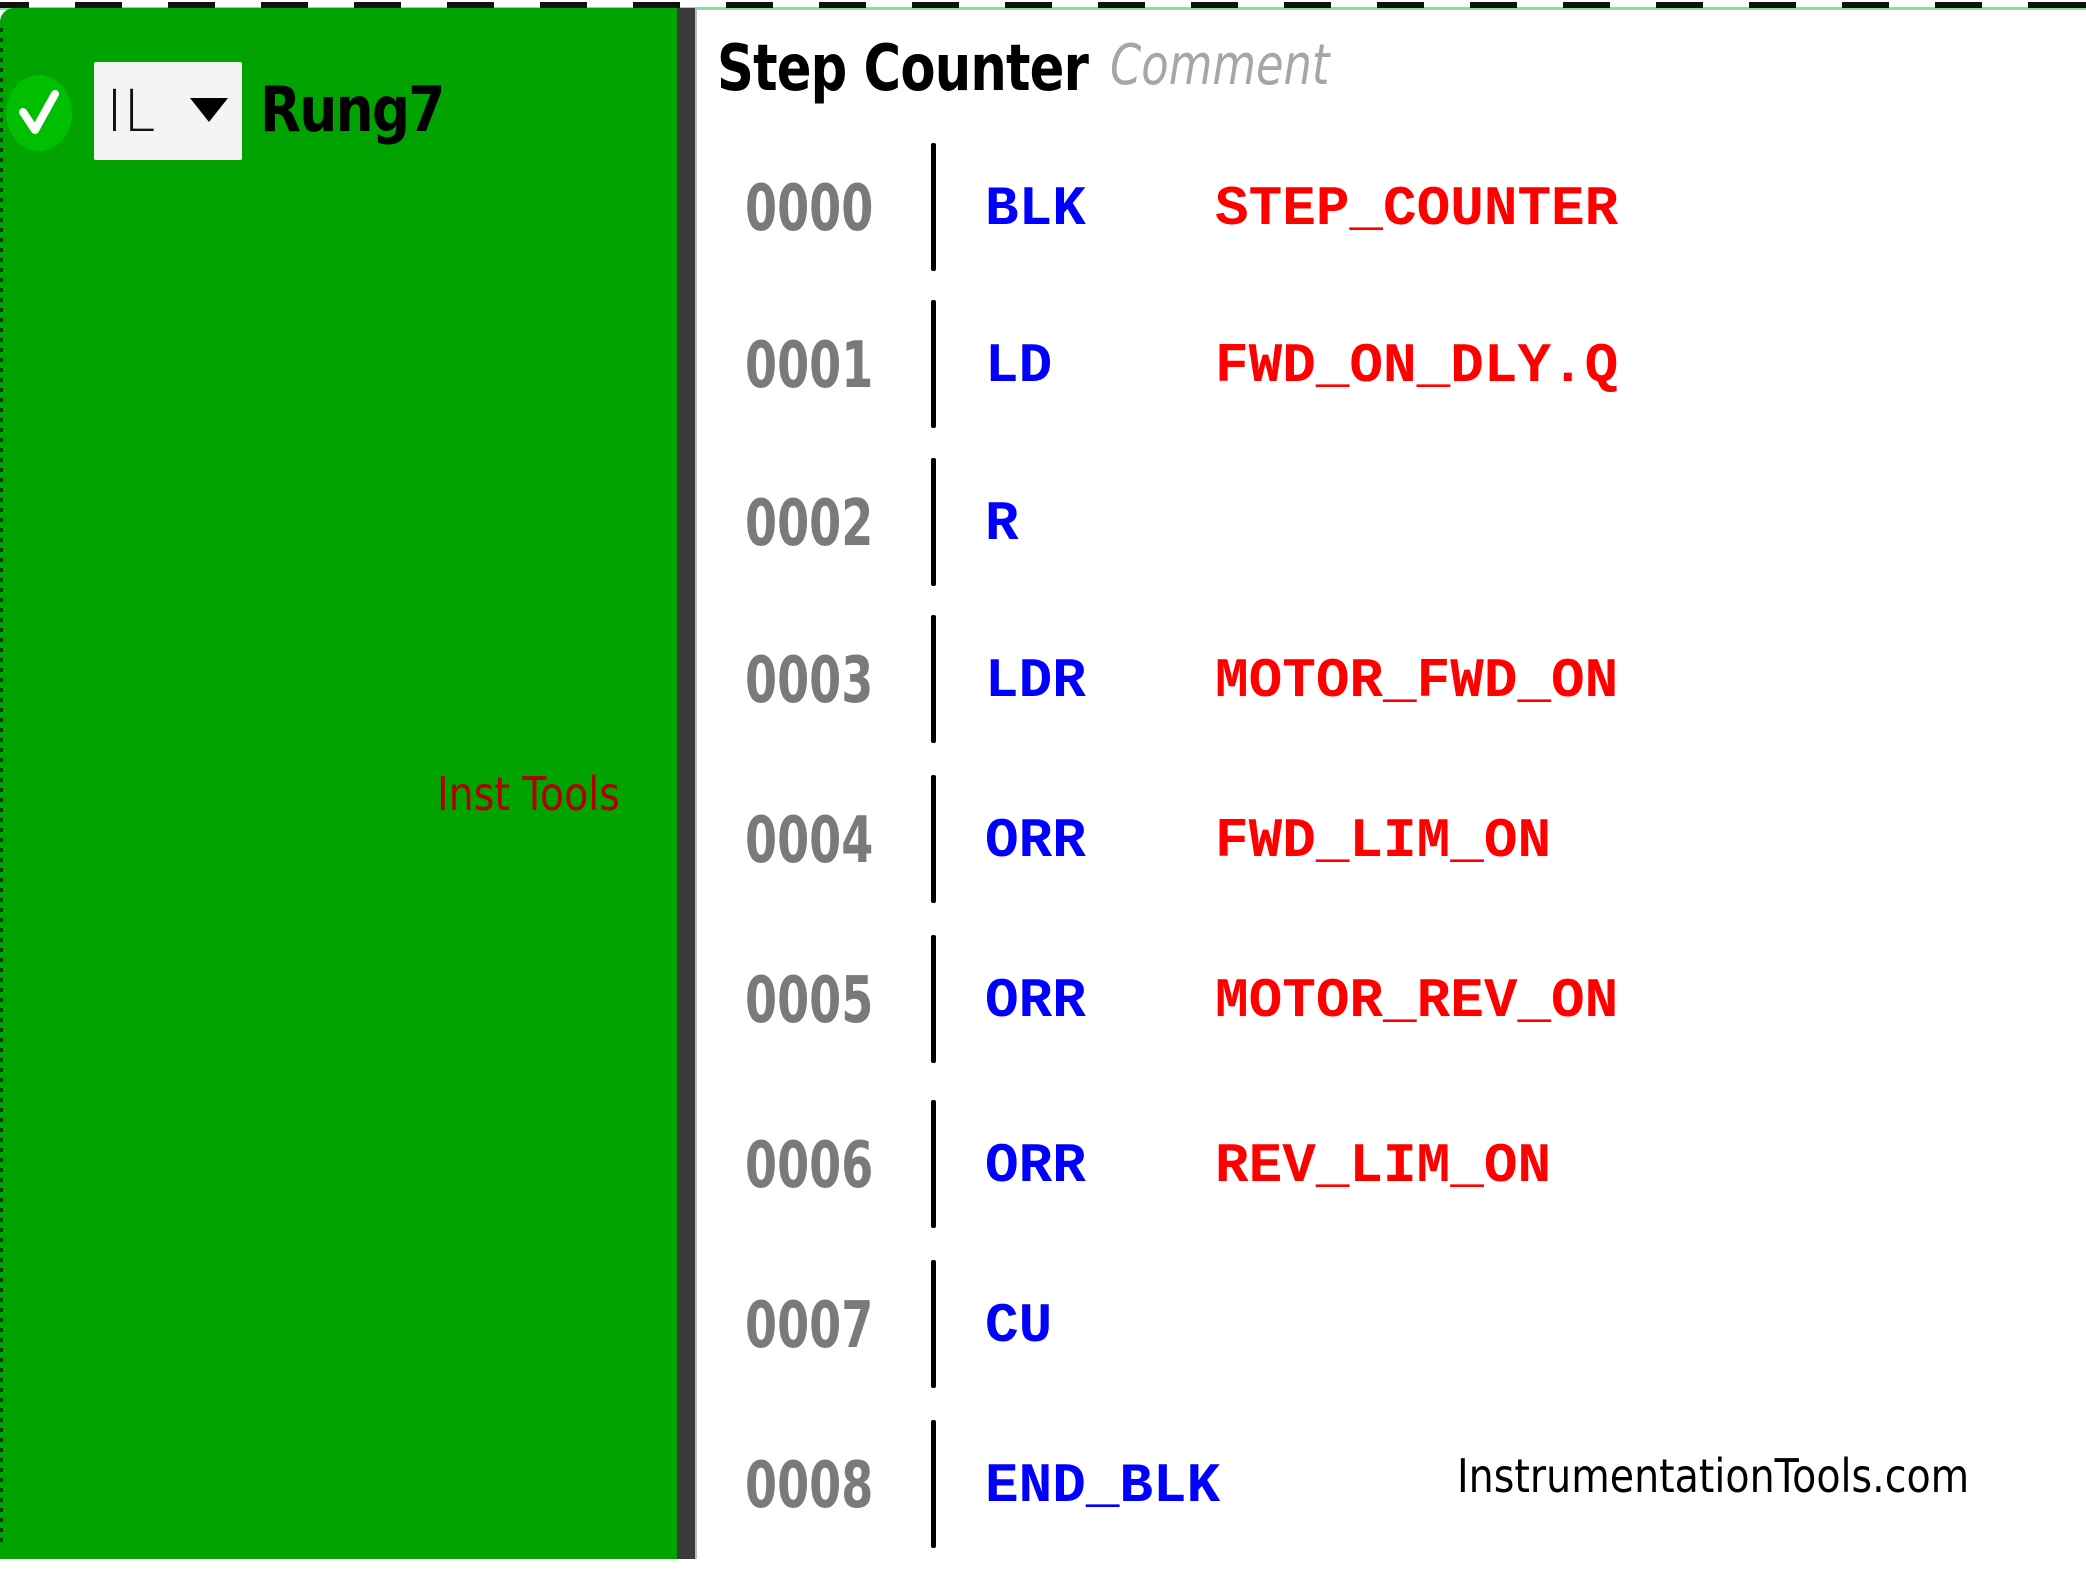 Image resolution: width=2086 pixels, height=1569 pixels. What do you see at coordinates (1035, 681) in the screenshot?
I see `instruction-mnemonic: LDR` at bounding box center [1035, 681].